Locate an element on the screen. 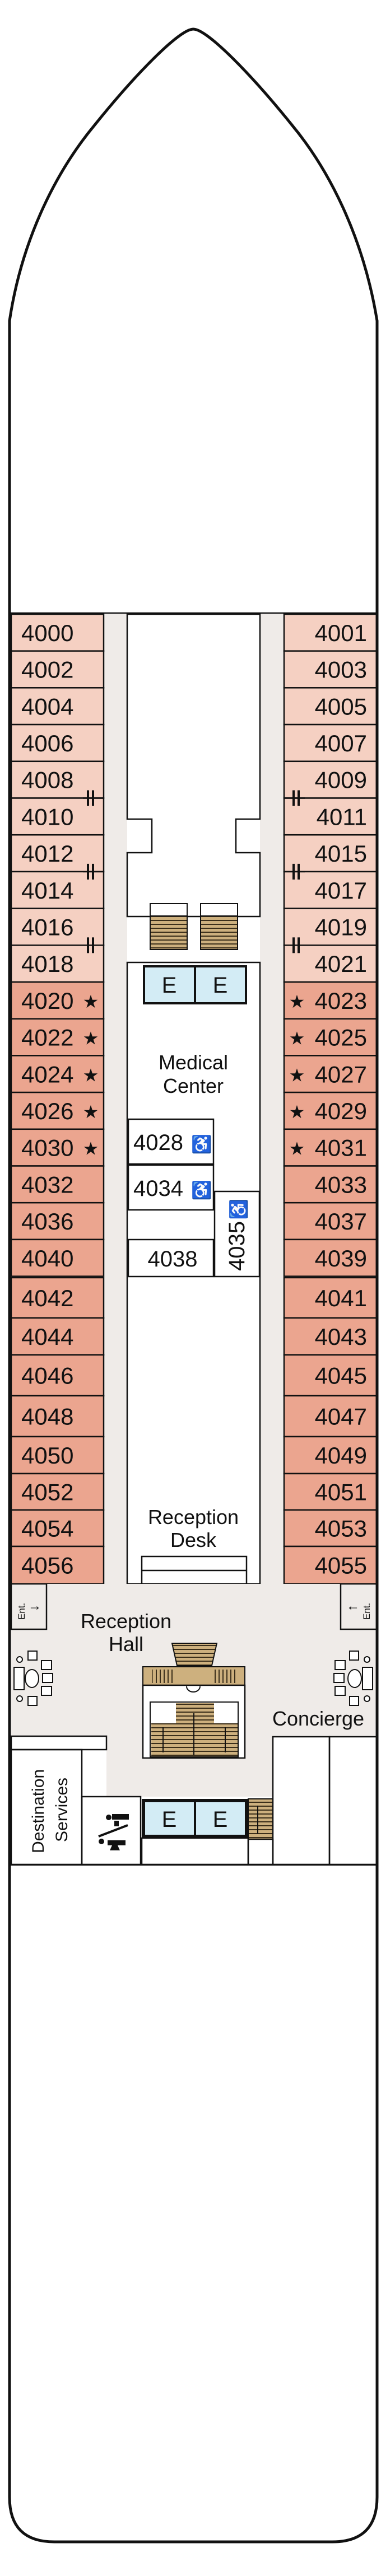 This screenshot has height=2576, width=381. cabin-4000: 4000 is located at coordinates (57, 632).